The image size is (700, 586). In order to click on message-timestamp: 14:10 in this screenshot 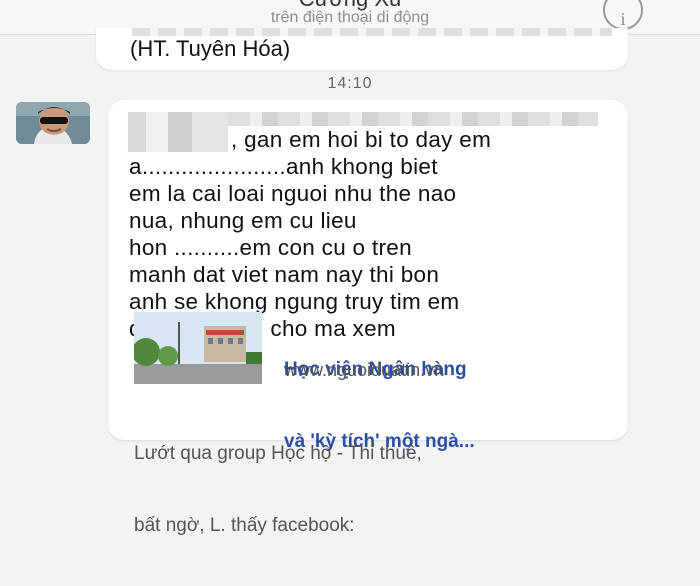, I will do `click(350, 83)`.